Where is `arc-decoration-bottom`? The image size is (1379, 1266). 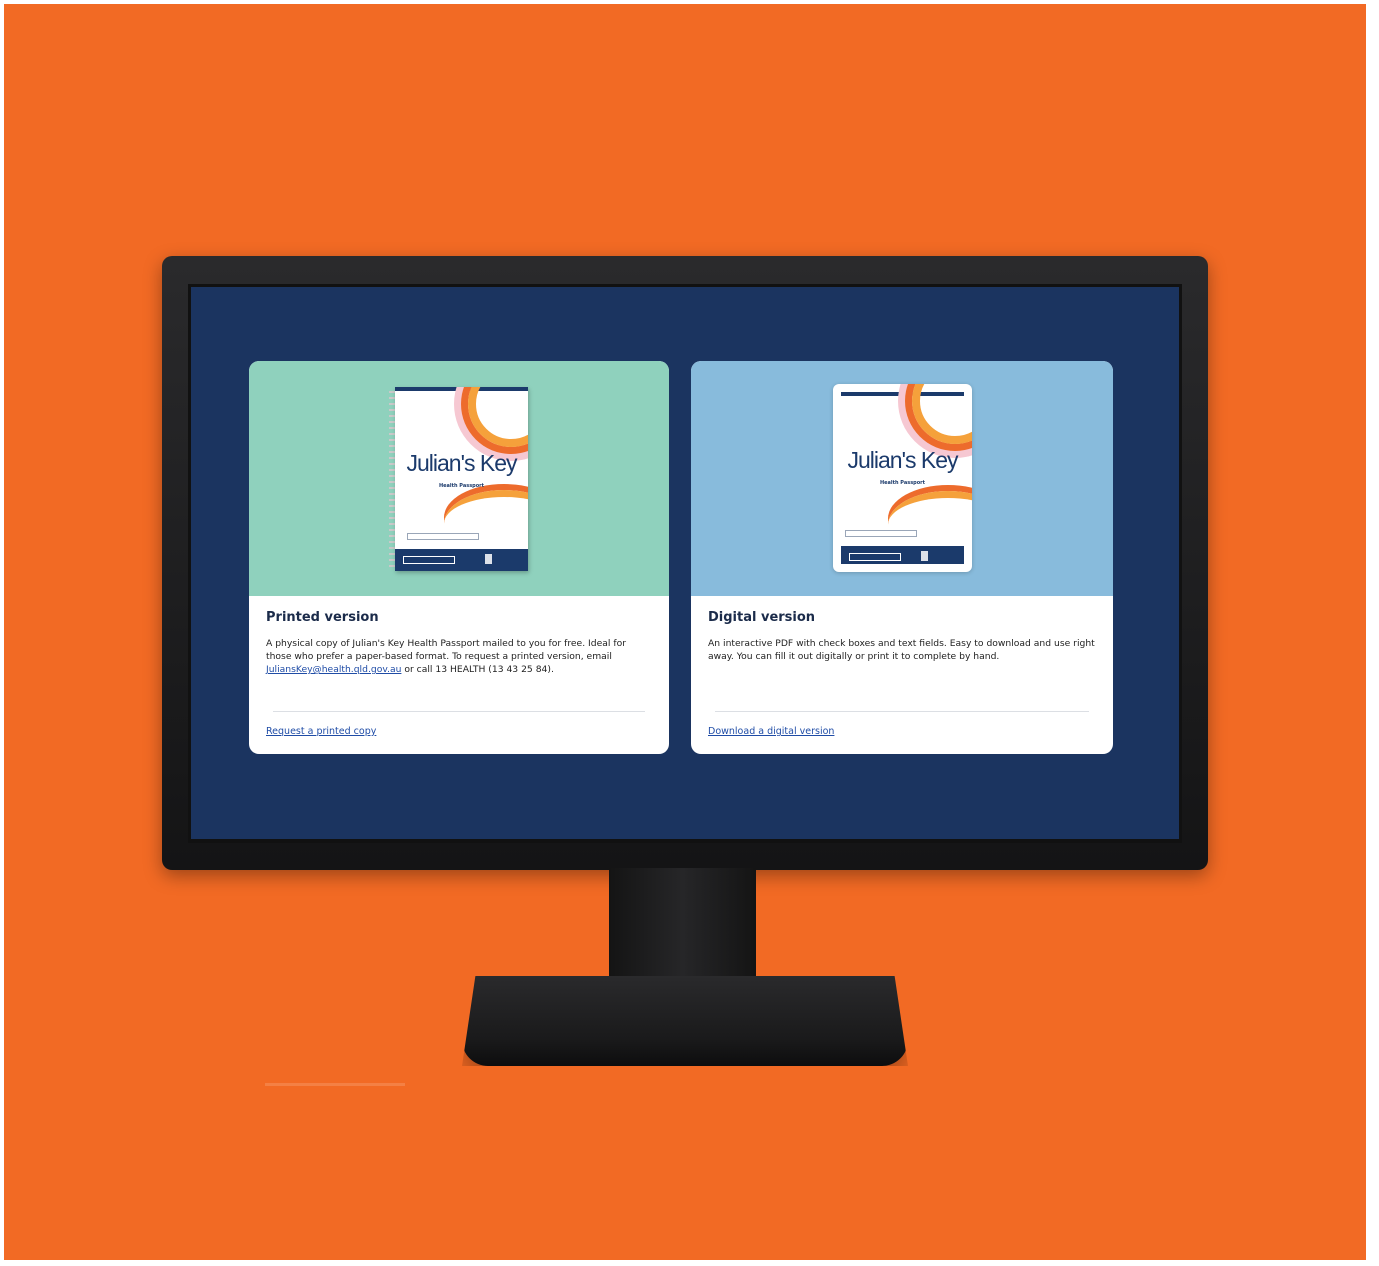
arc-decoration-bottom is located at coordinates (486, 523).